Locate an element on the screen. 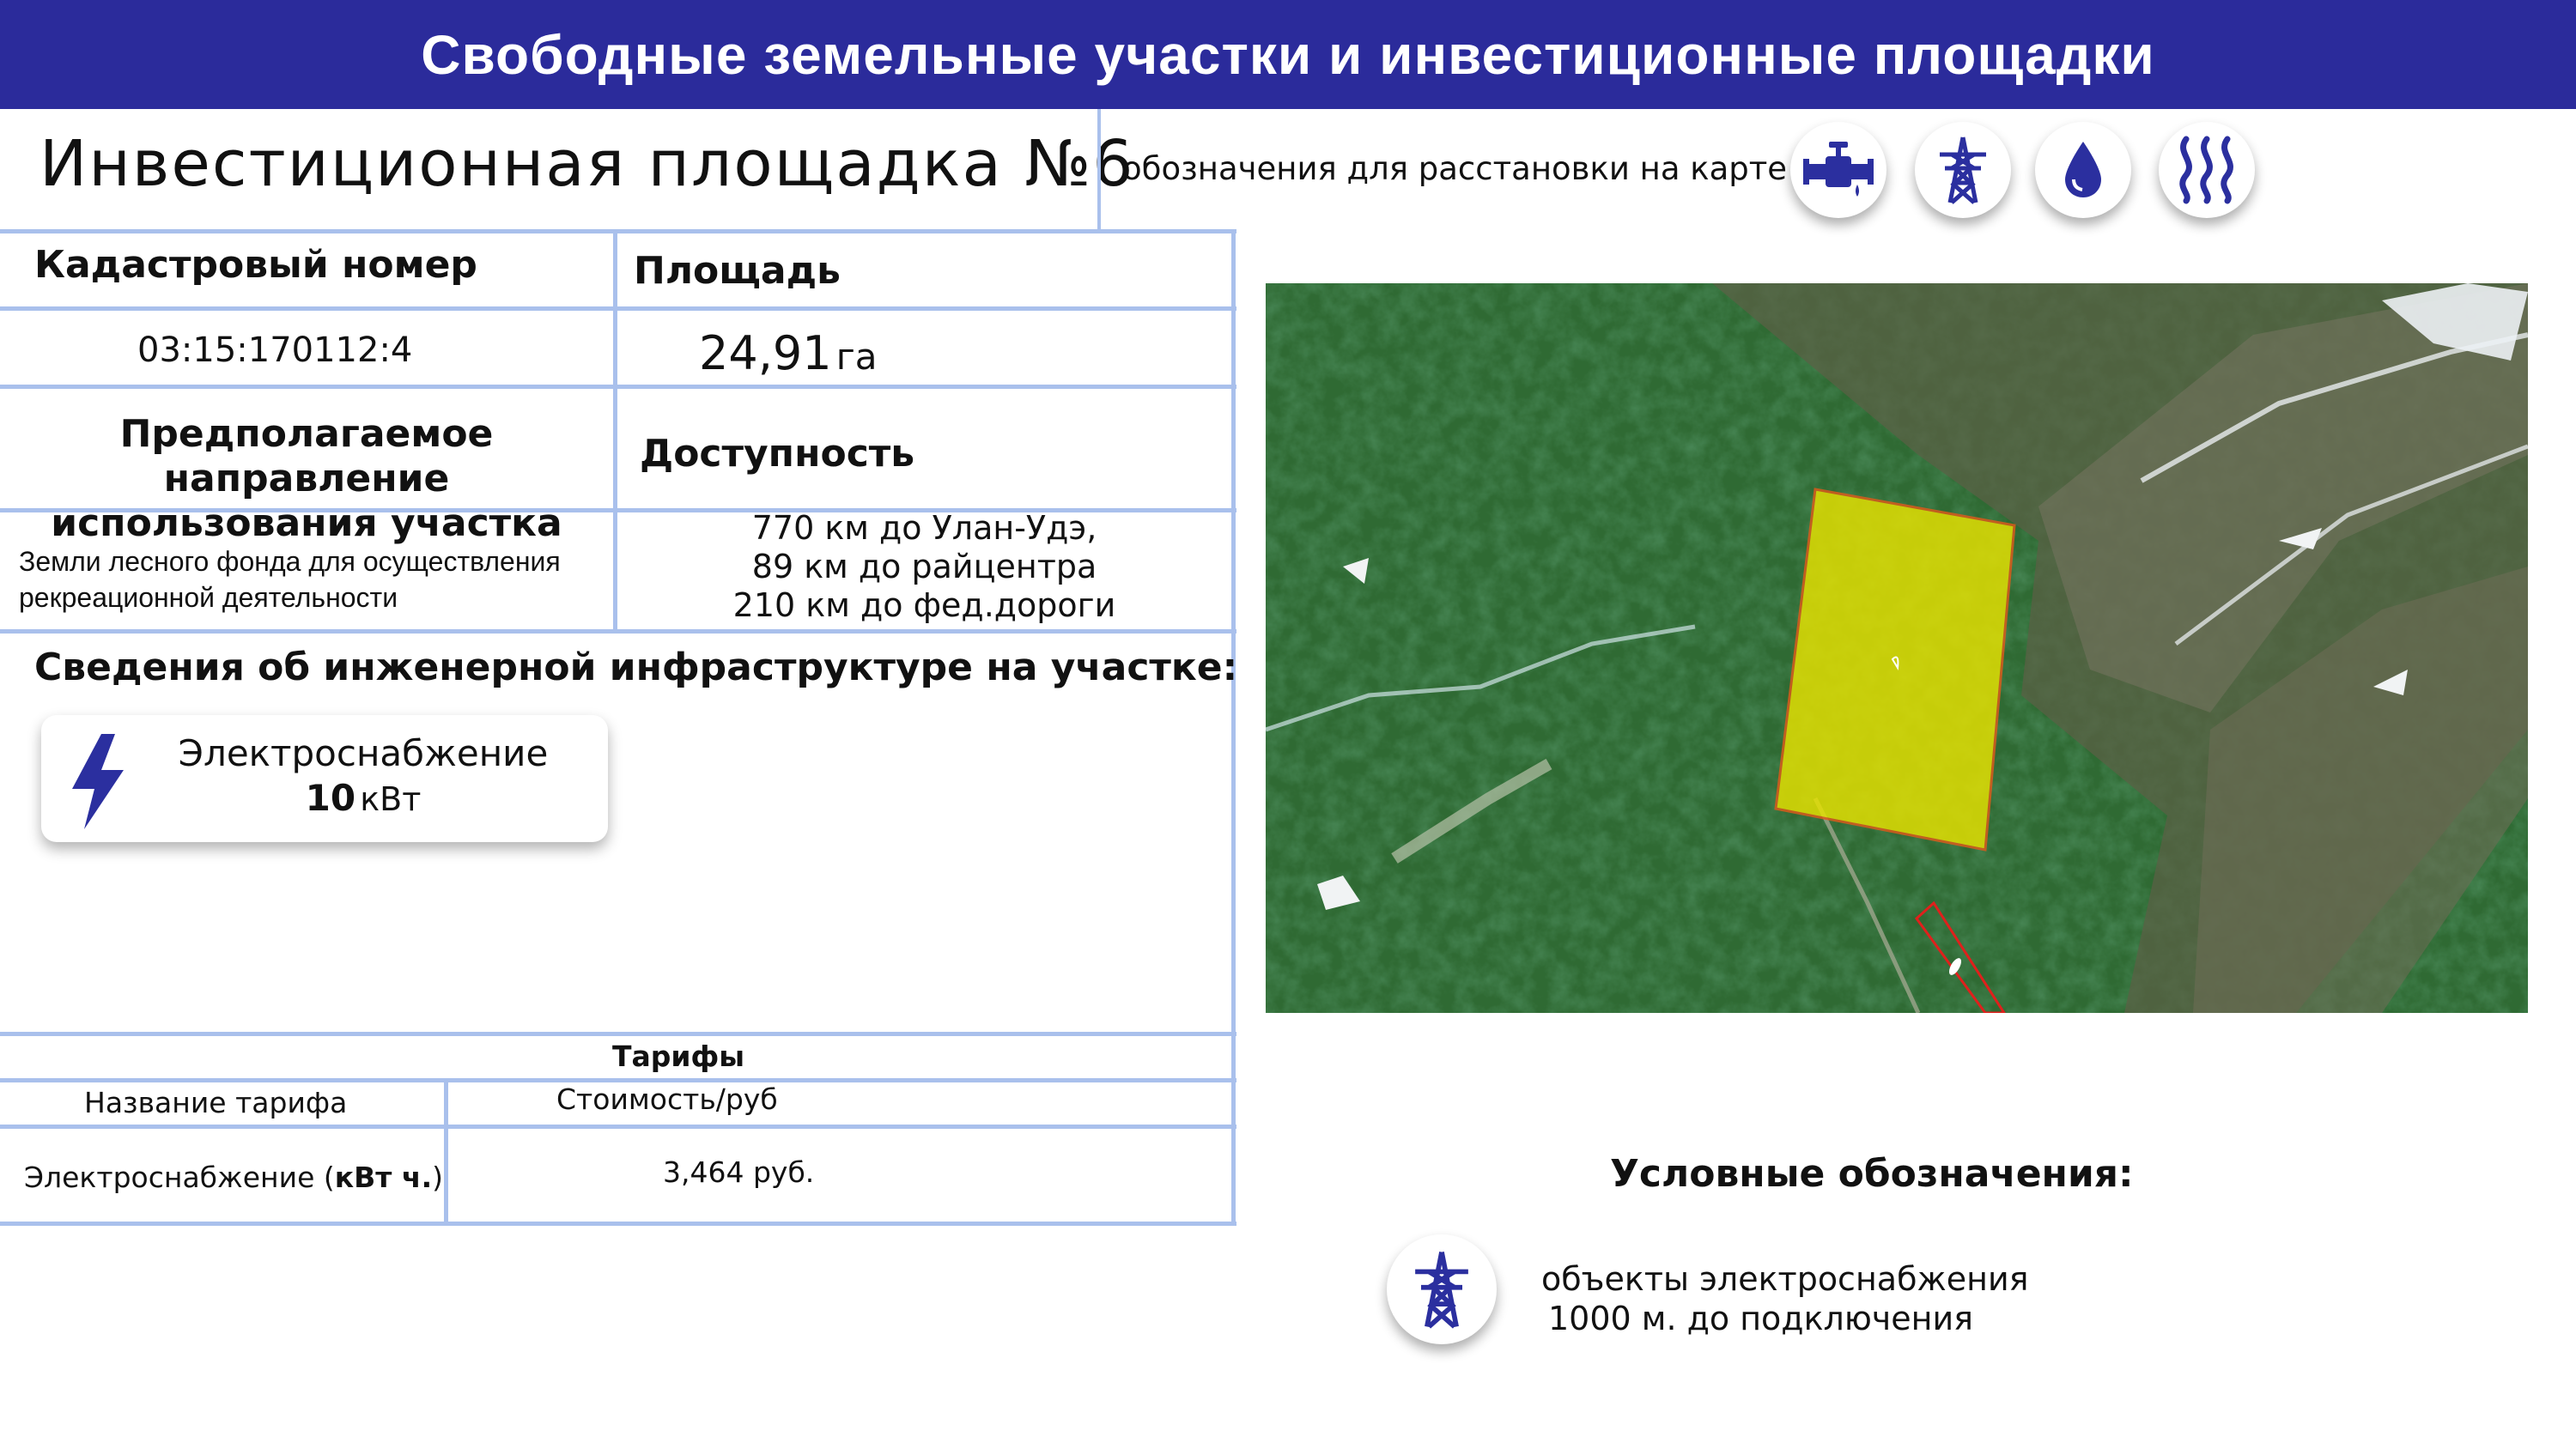  land-plot-outline is located at coordinates (1895, 670).